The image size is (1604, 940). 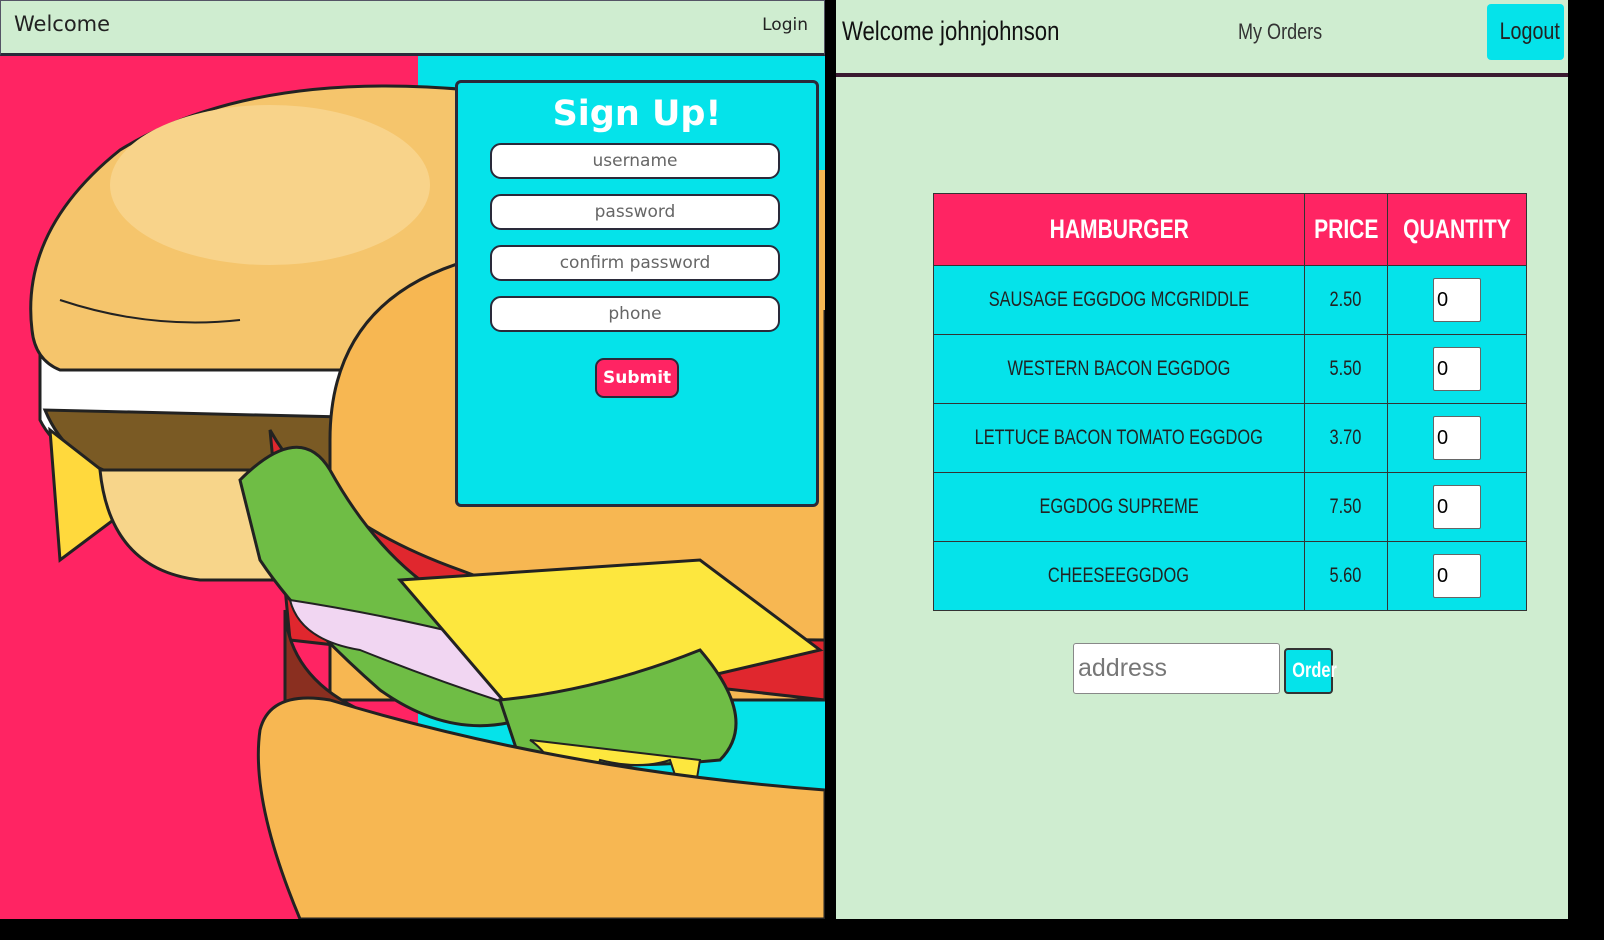 I want to click on item-price: 5.60, so click(x=1346, y=576).